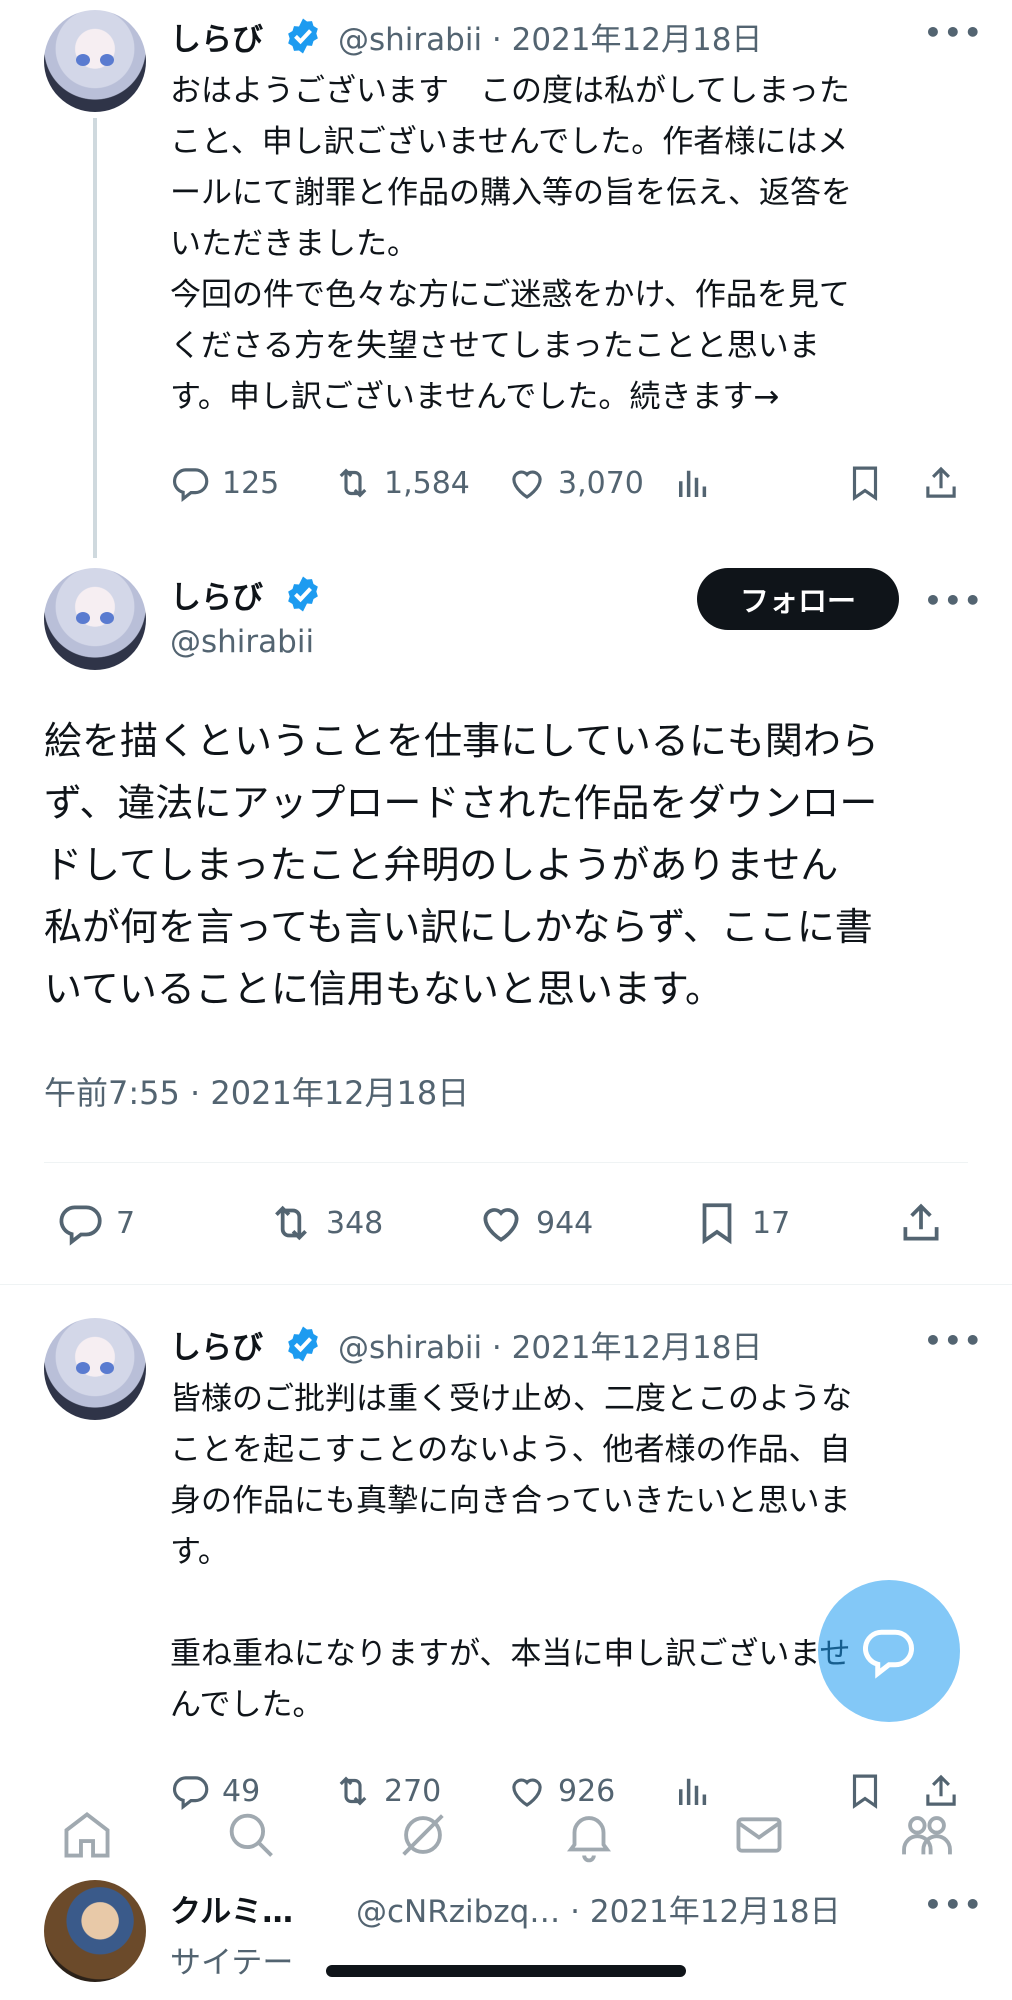 The image size is (1012, 2000). I want to click on tweet-text-line: 皆様のご批判は重く受け止め、二度とこのような, so click(511, 1399).